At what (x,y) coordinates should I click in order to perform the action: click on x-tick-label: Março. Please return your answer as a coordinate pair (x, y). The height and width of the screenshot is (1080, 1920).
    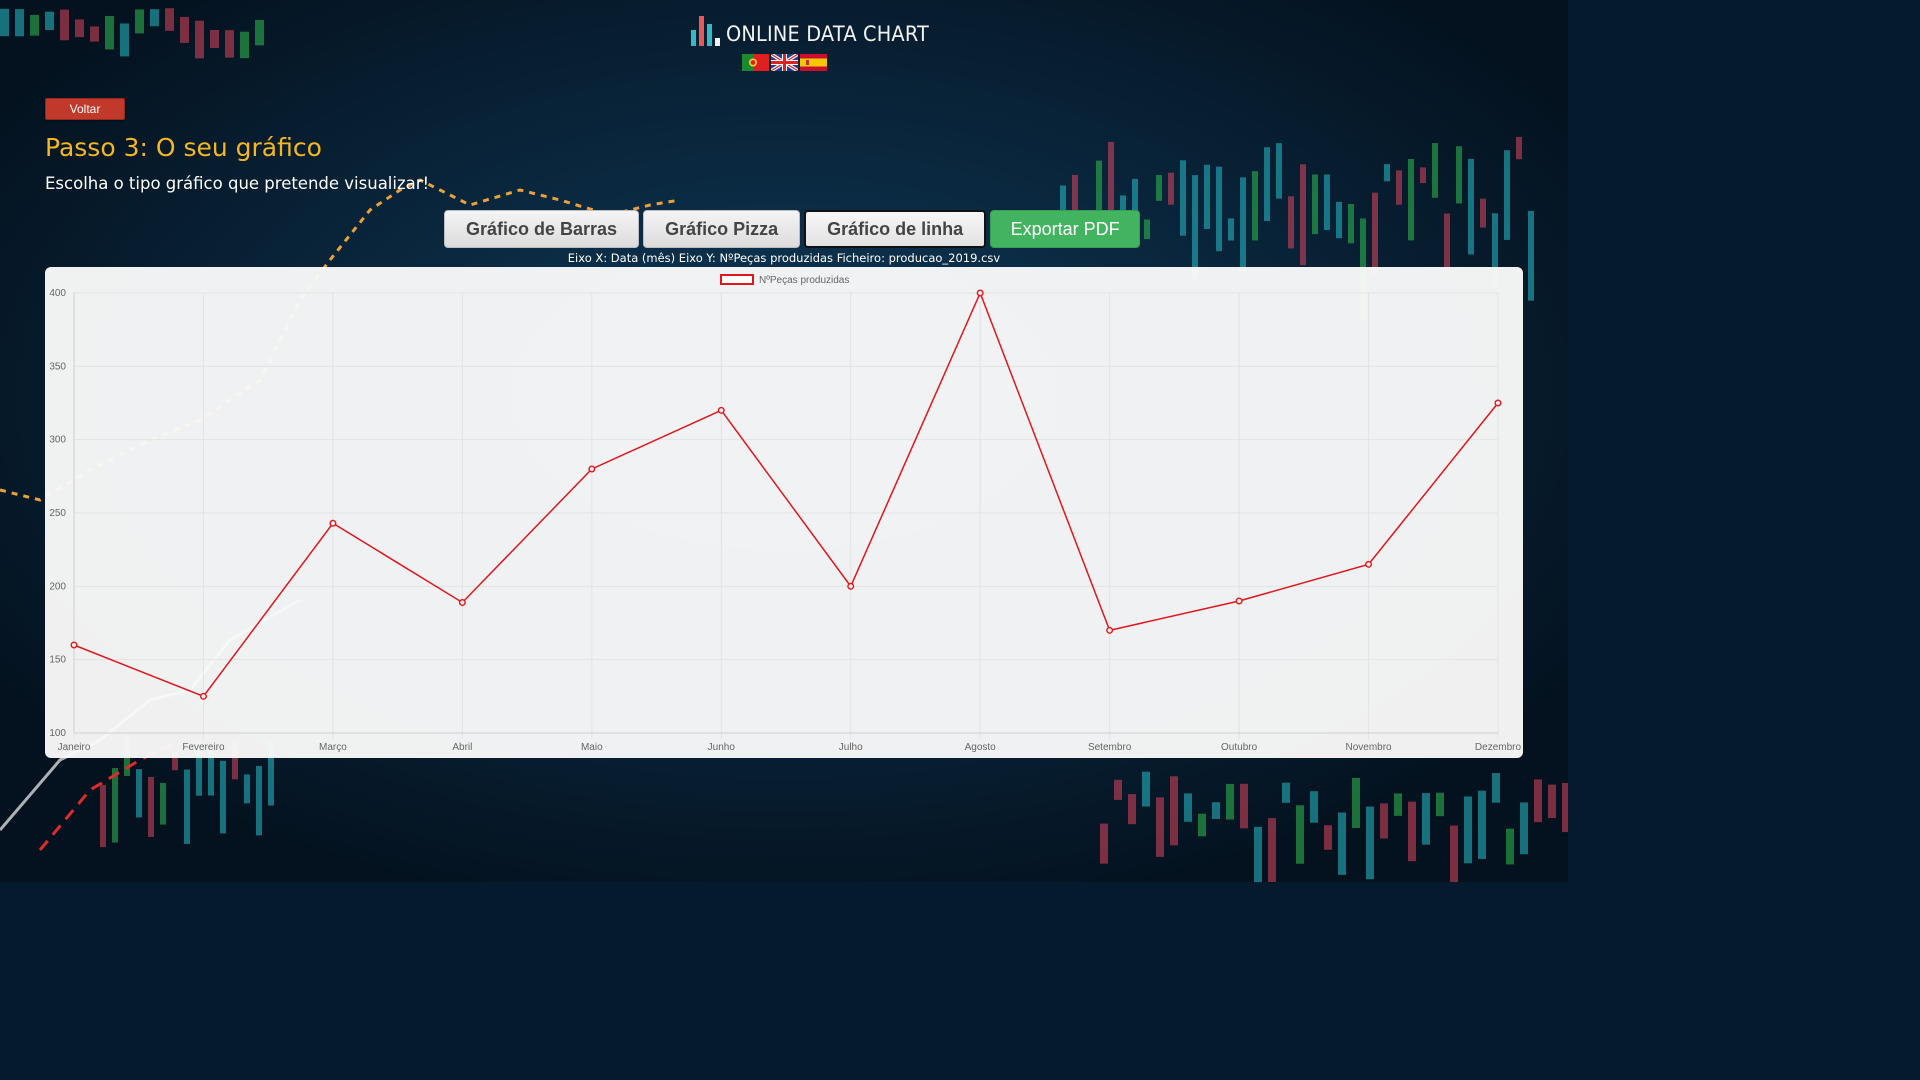
    Looking at the image, I should click on (333, 747).